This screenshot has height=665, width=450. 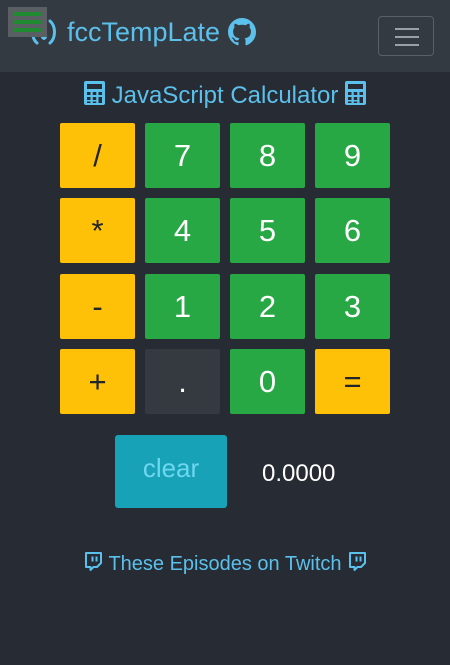 I want to click on twitch-link: These Episodes on Twitch, so click(x=225, y=564).